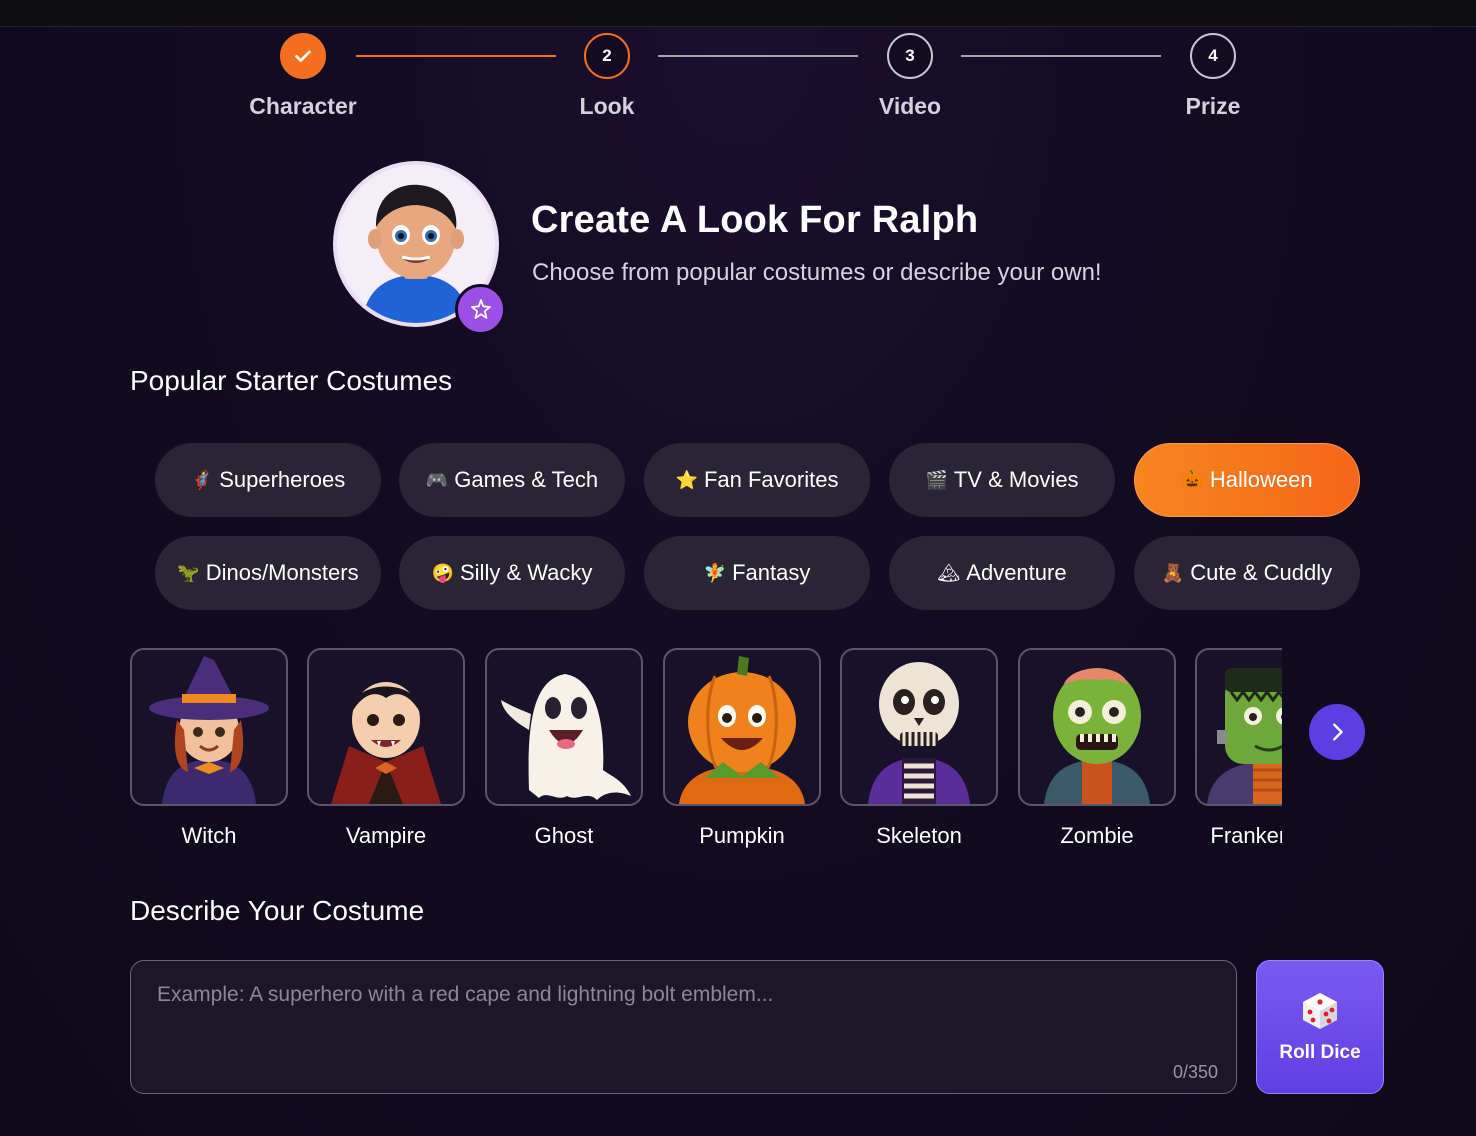 This screenshot has height=1136, width=1476. I want to click on category-halloween: 🎃 Halloween, so click(1247, 480).